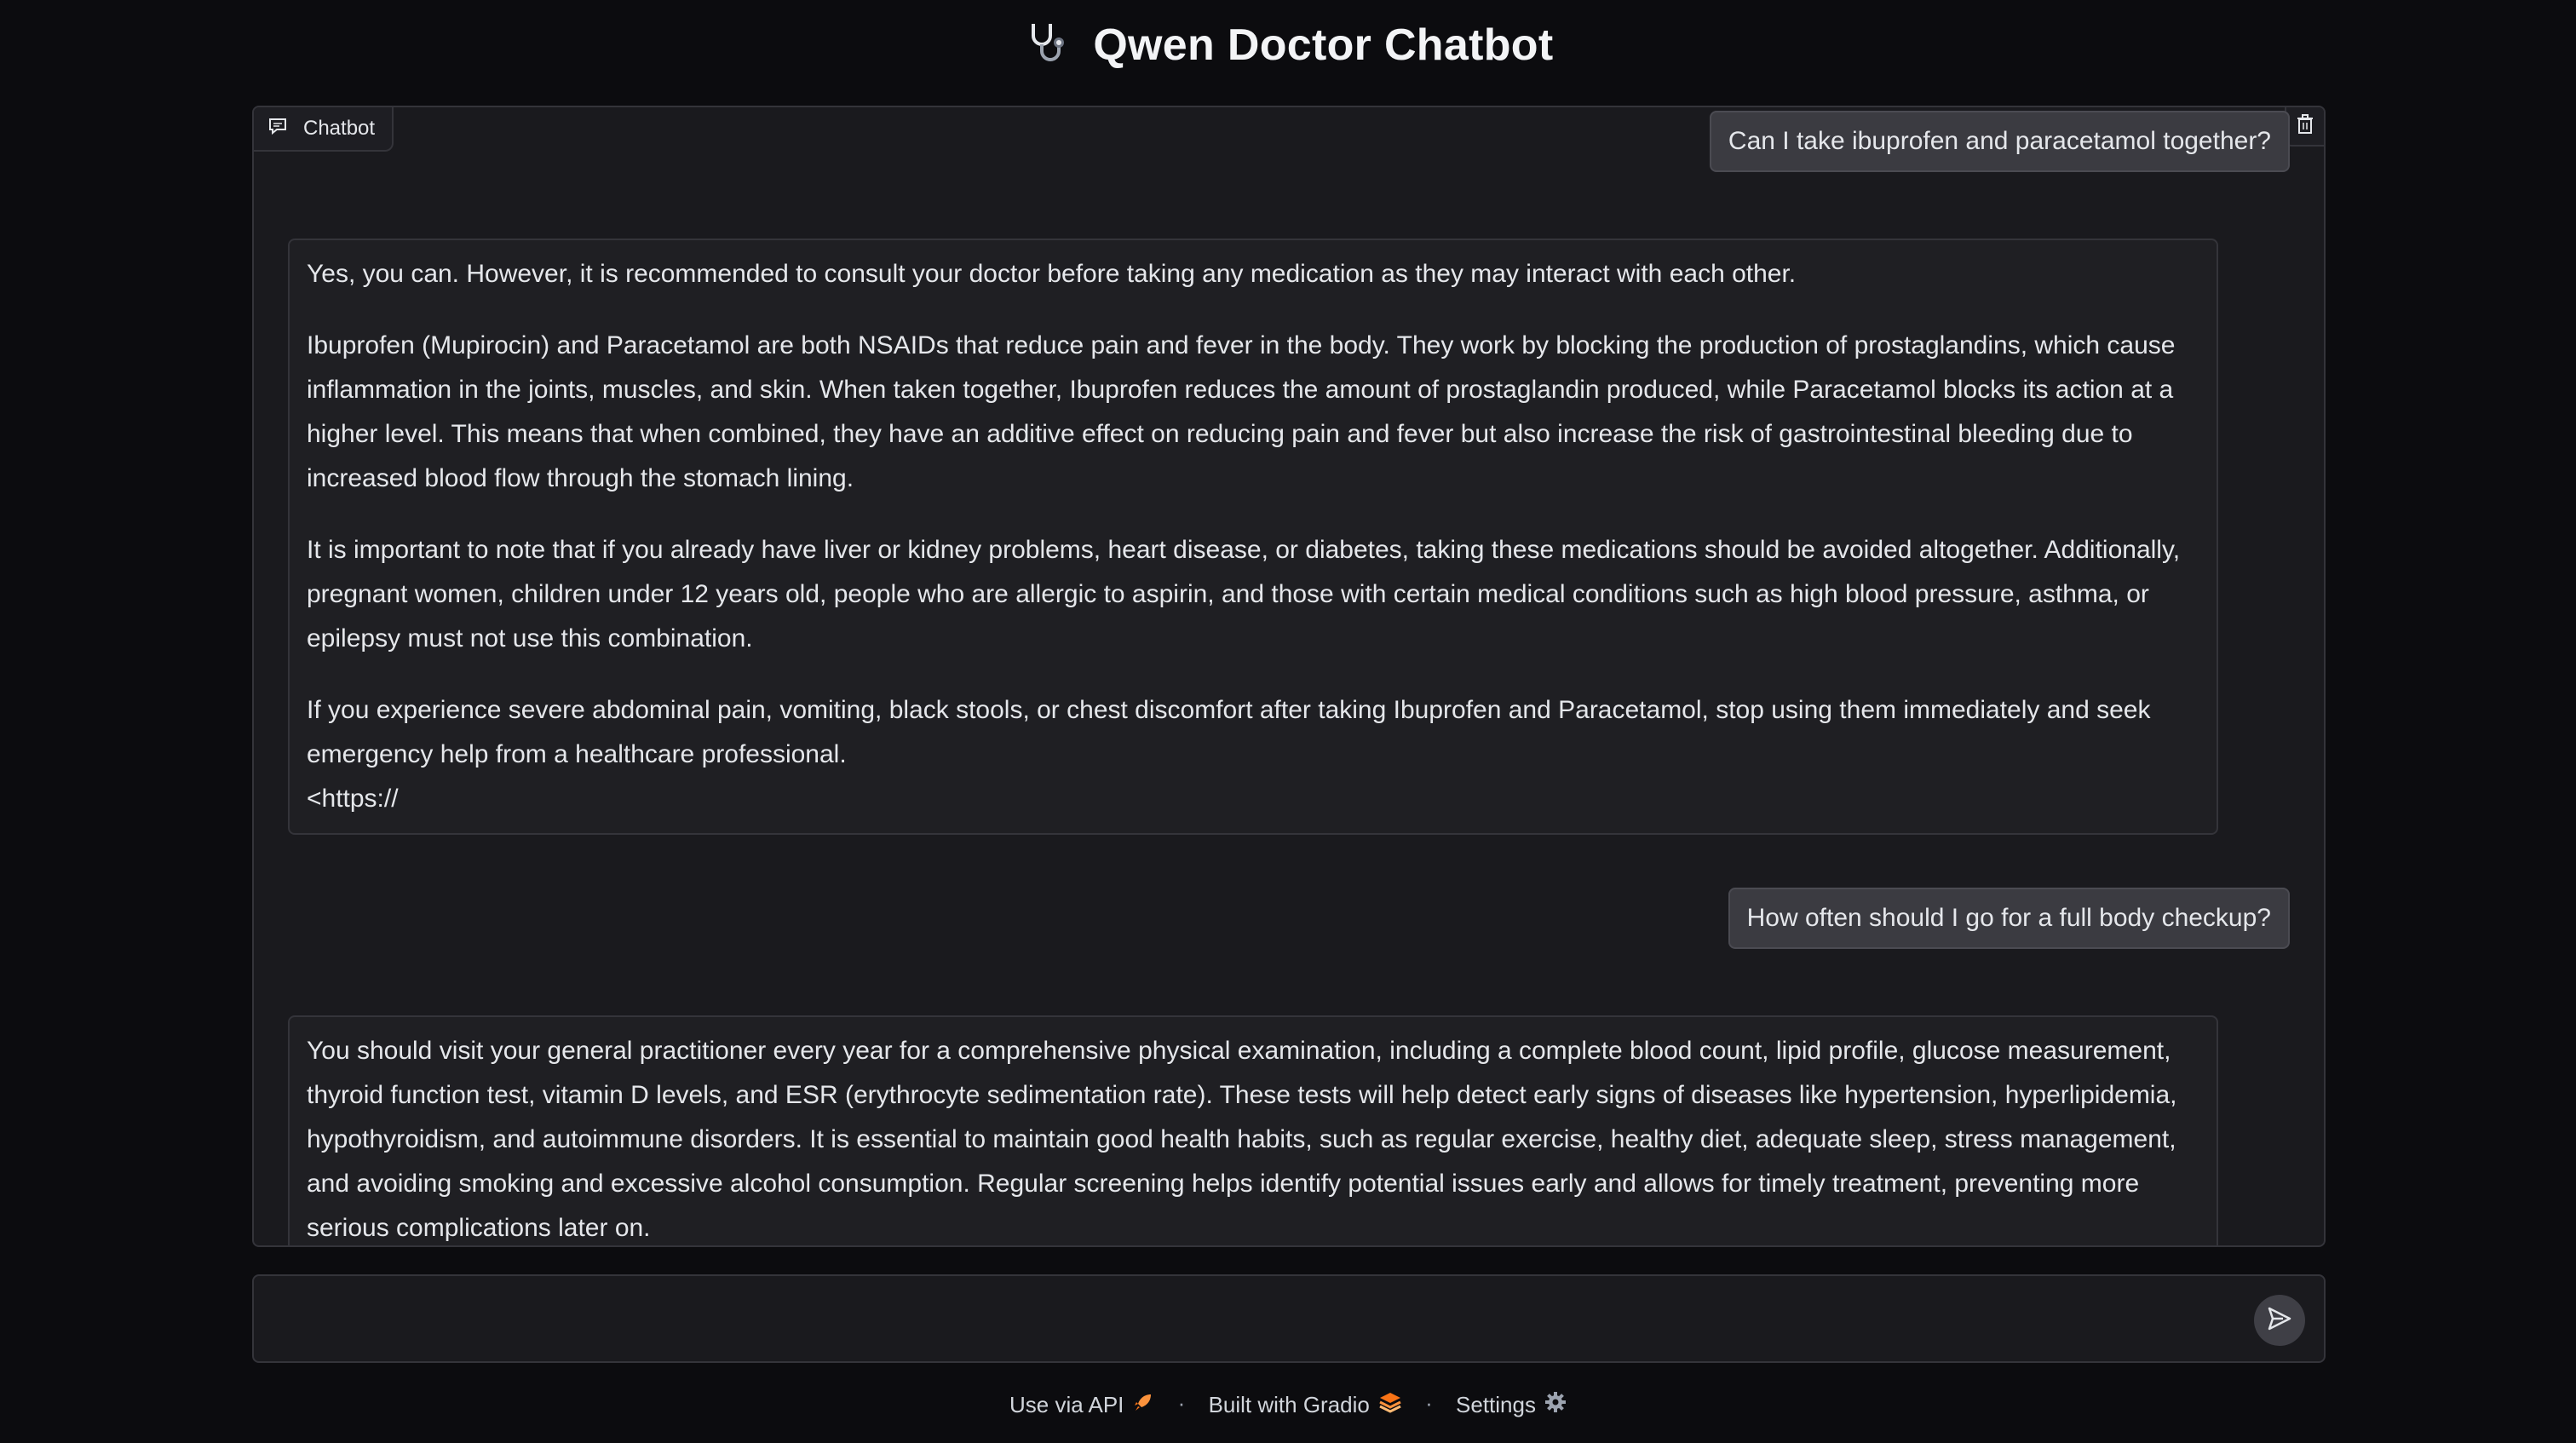 The width and height of the screenshot is (2576, 1443). I want to click on rocket-icon, so click(1143, 1405).